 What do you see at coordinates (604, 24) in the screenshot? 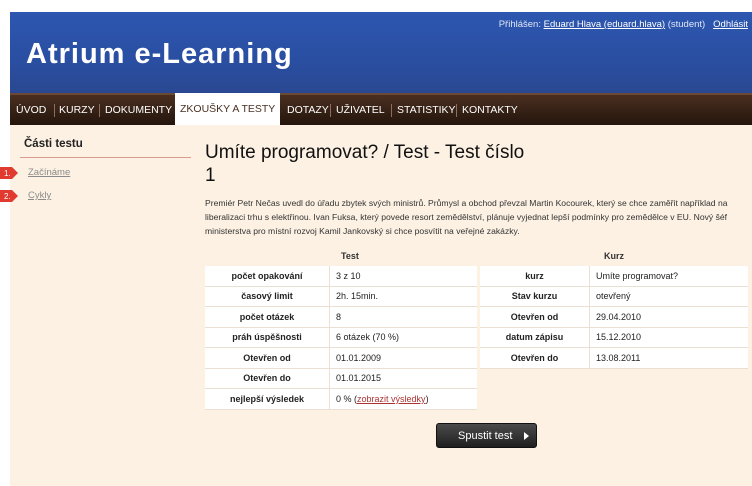
I see `user-link: Eduard Hlava (eduard.hlava)` at bounding box center [604, 24].